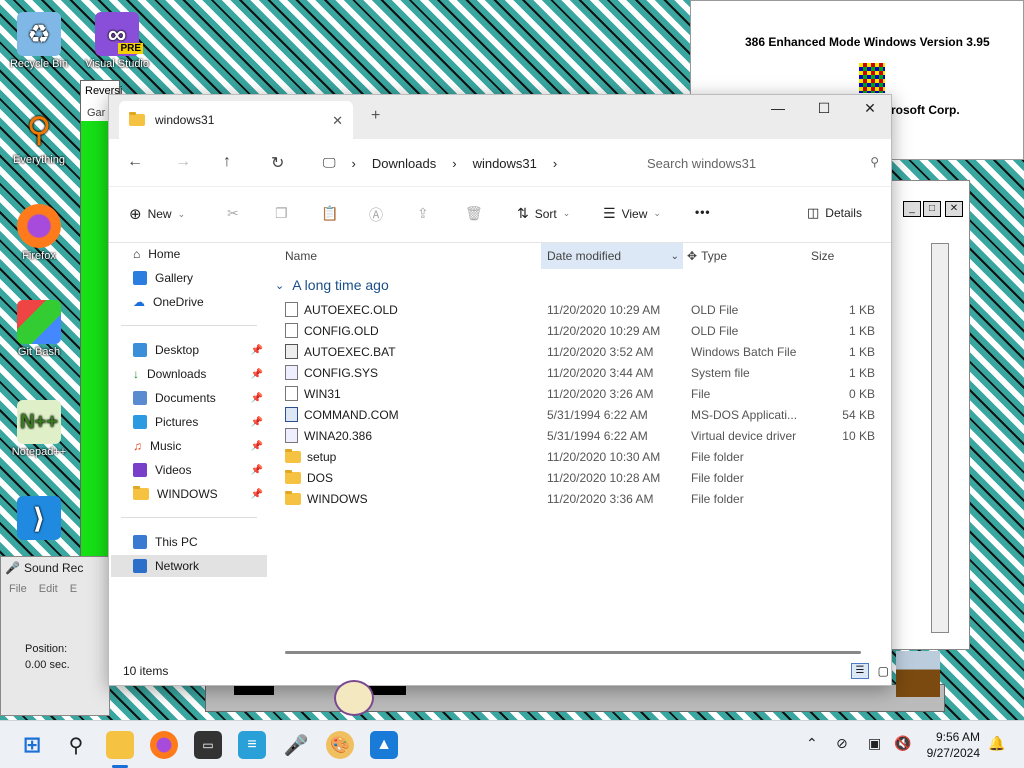  What do you see at coordinates (953, 745) in the screenshot?
I see `system-clock: 9:56 AM 9/27/2024` at bounding box center [953, 745].